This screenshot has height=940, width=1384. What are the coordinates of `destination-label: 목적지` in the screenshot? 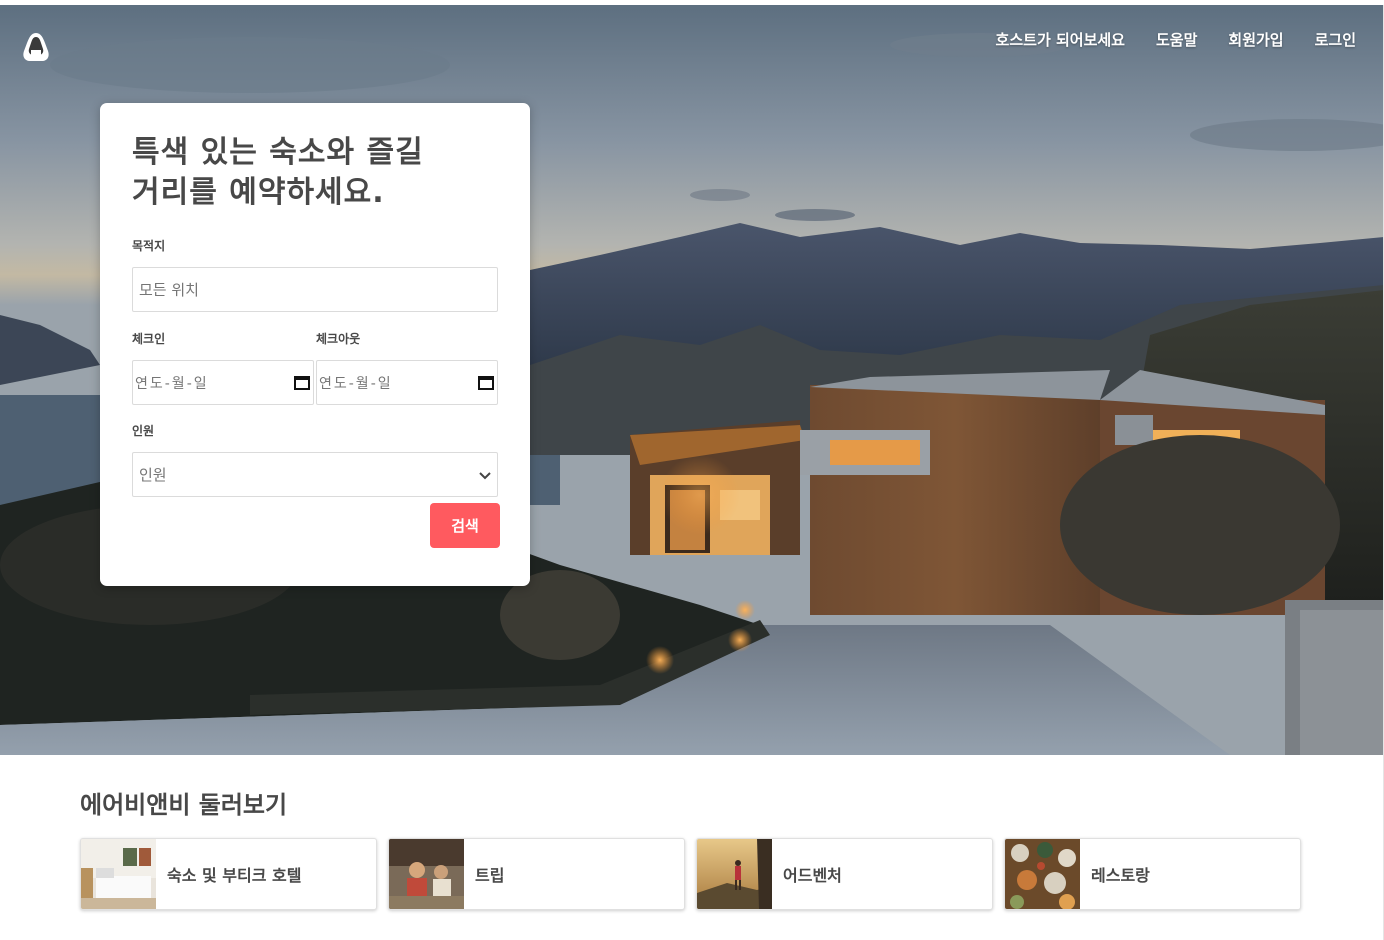 It's located at (149, 246).